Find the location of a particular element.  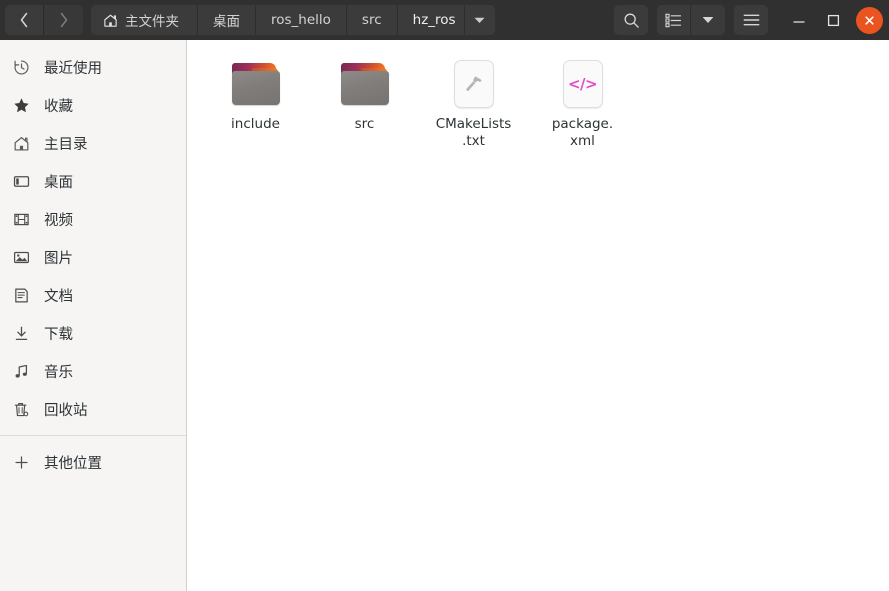

sidebar-item-desktop: 桌面 is located at coordinates (93, 181).